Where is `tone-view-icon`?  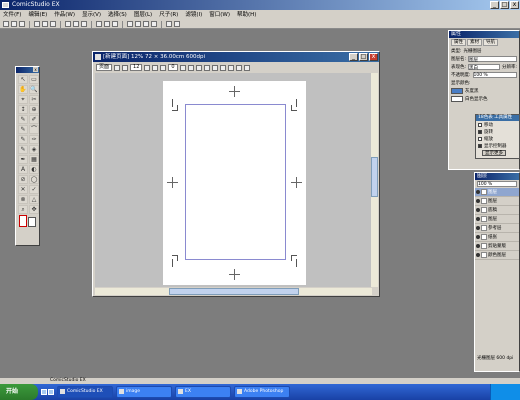
tone-view-icon is located at coordinates (246, 67).